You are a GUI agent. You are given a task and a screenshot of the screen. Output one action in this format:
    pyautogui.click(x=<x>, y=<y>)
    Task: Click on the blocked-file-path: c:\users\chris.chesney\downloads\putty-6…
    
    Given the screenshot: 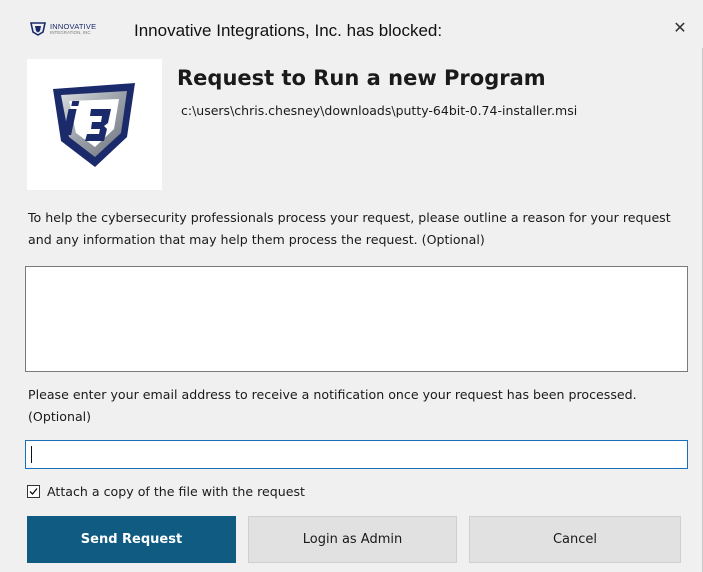 What is the action you would take?
    pyautogui.click(x=379, y=110)
    